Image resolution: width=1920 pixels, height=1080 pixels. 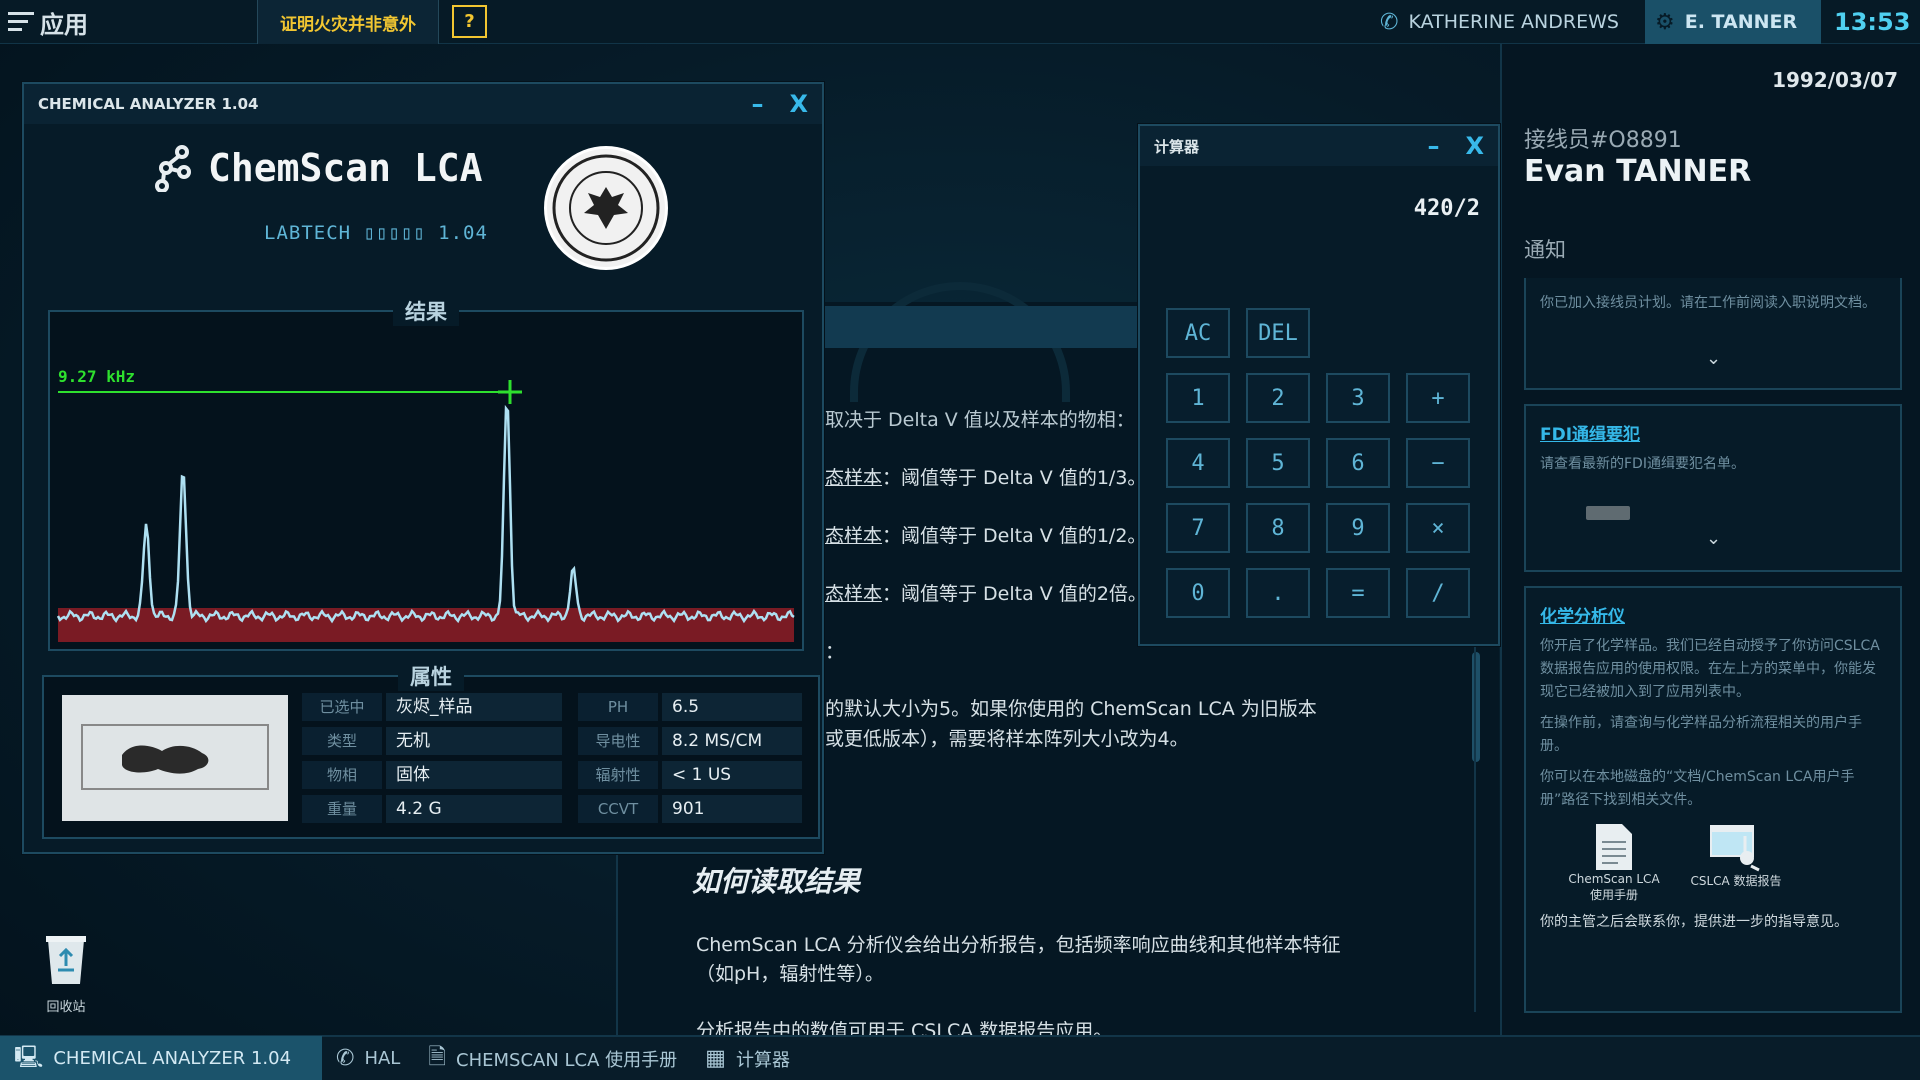 I want to click on properties-heading: 属性, so click(x=431, y=676).